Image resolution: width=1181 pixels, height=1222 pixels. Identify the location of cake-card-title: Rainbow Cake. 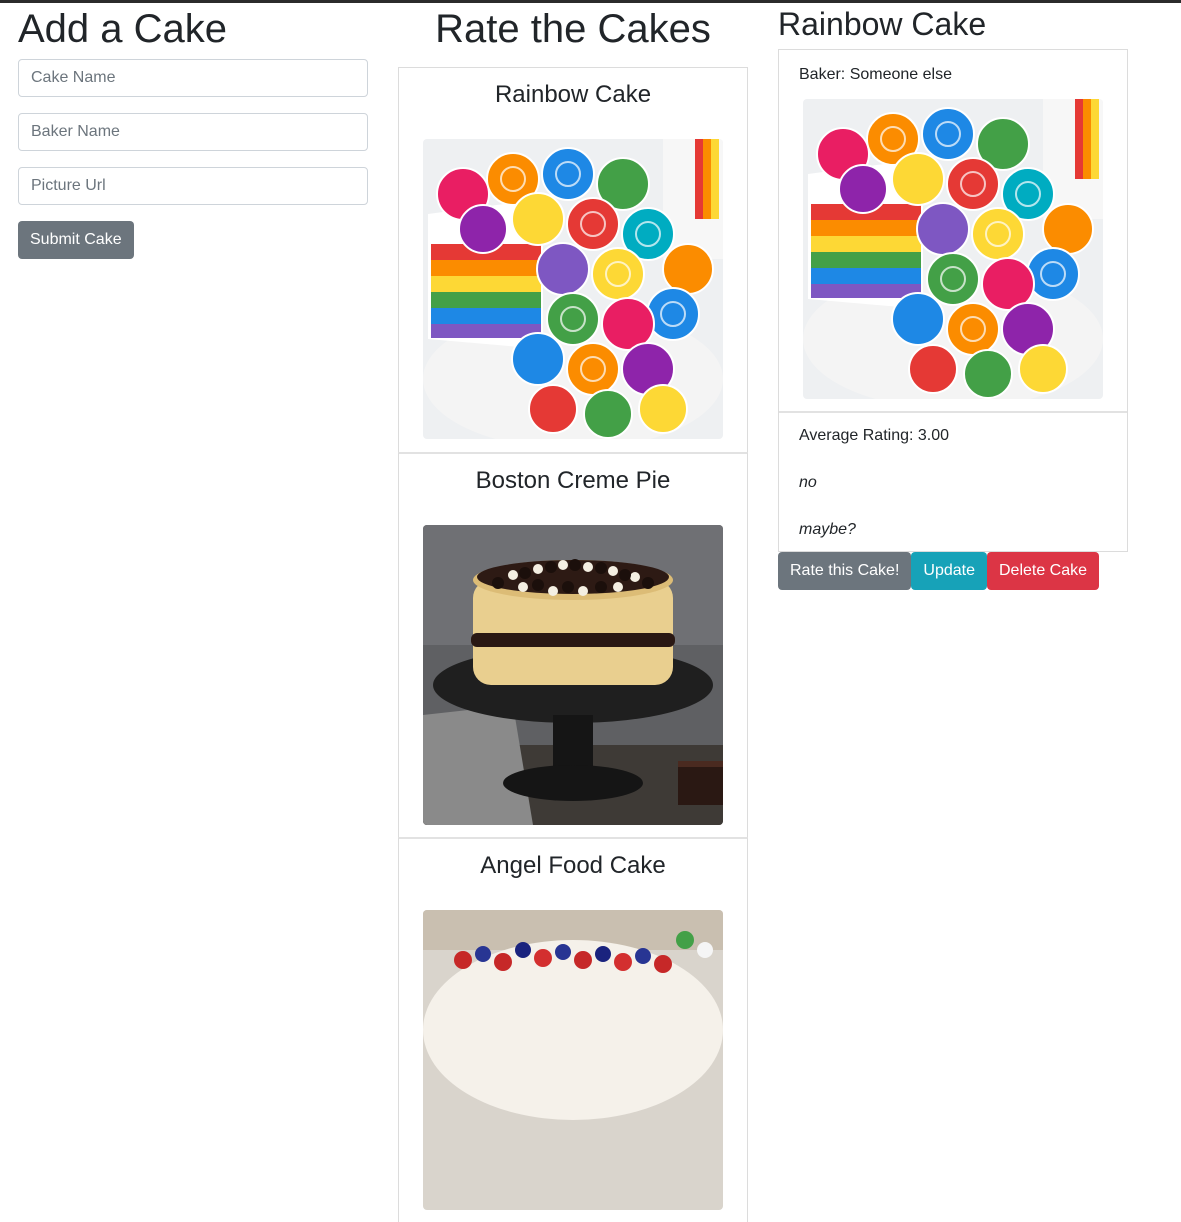
(573, 94).